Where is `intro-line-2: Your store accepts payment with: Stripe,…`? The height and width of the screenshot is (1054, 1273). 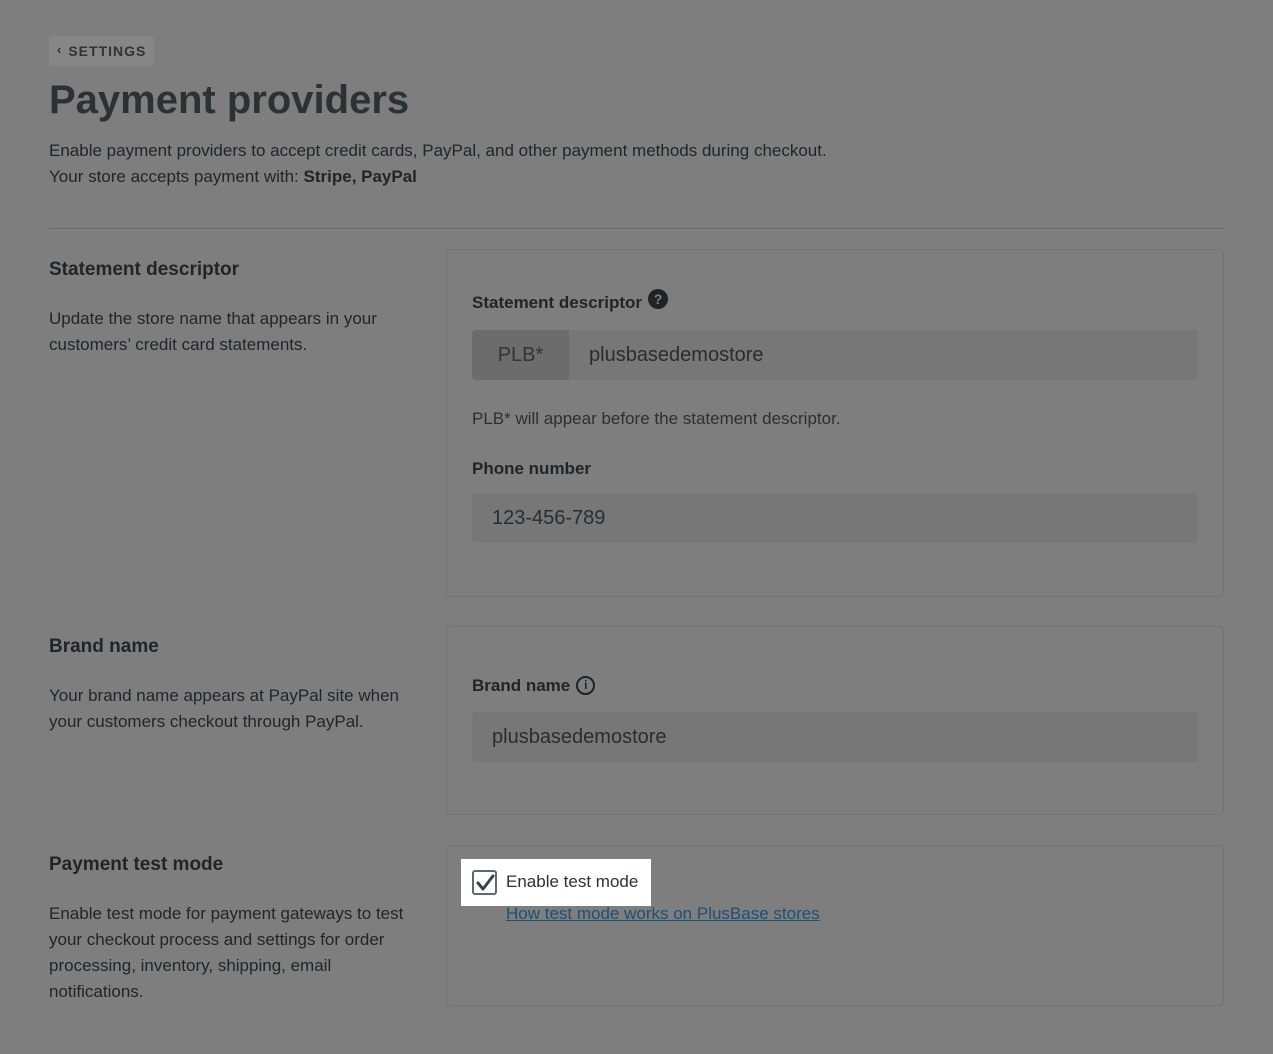
intro-line-2: Your store accepts payment with: Stripe,… is located at coordinates (438, 177).